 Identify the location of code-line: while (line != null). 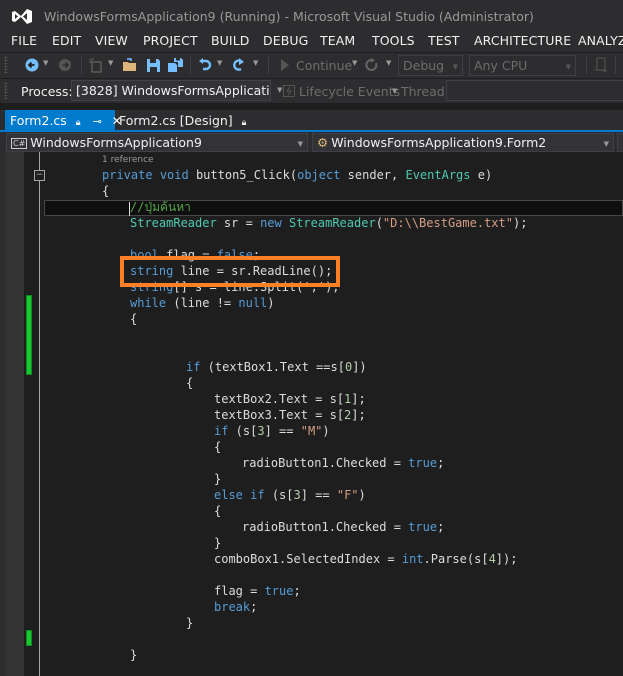
(202, 303).